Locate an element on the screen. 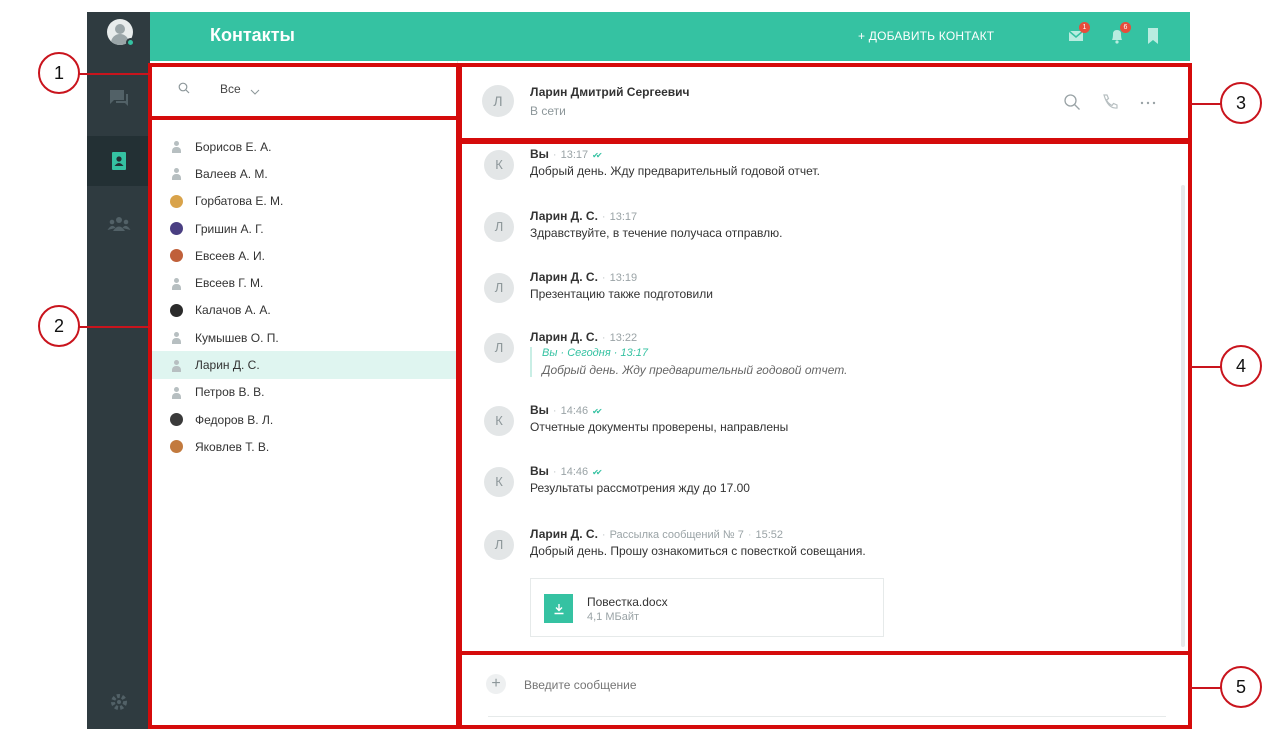 This screenshot has width=1275, height=729. callout-5: 5 is located at coordinates (1241, 687).